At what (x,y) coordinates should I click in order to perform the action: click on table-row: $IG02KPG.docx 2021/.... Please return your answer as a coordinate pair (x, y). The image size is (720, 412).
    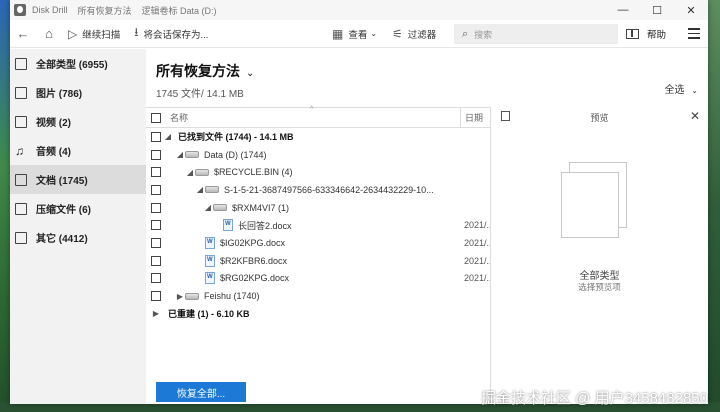
    Looking at the image, I should click on (318, 243).